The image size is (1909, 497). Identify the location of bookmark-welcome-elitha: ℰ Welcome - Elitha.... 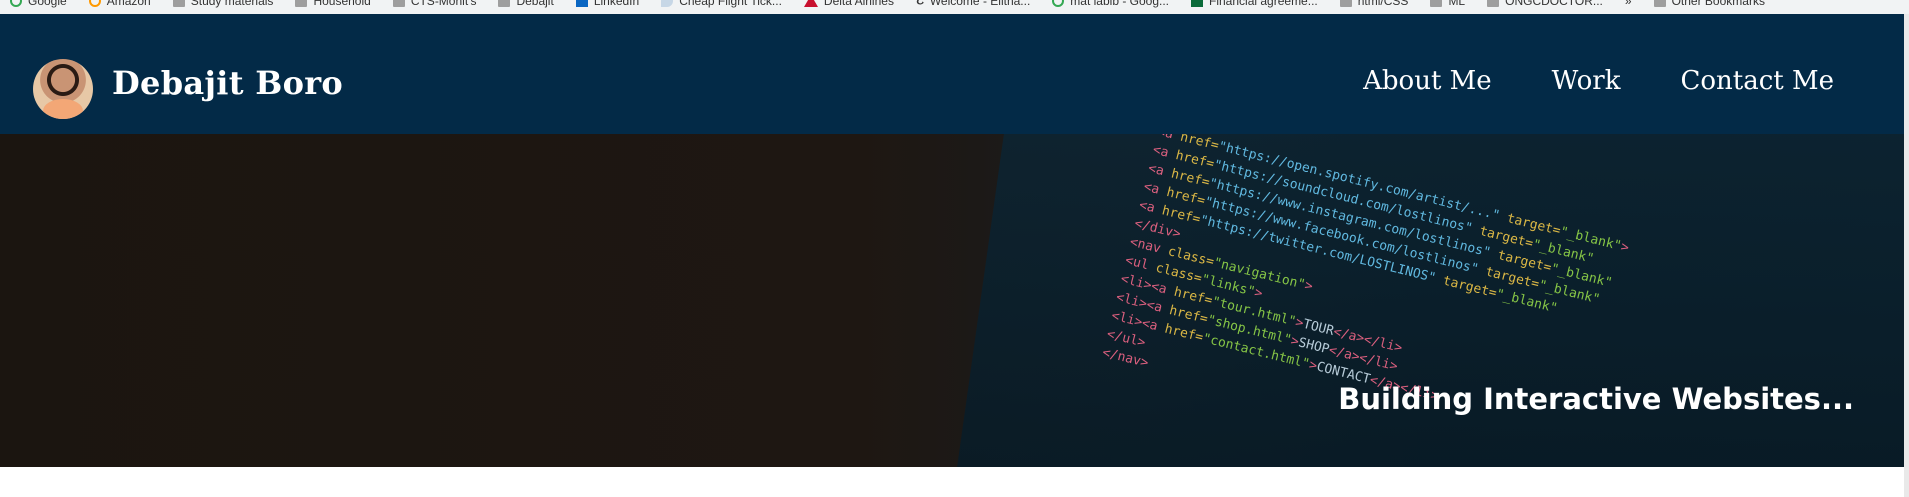
(973, 4).